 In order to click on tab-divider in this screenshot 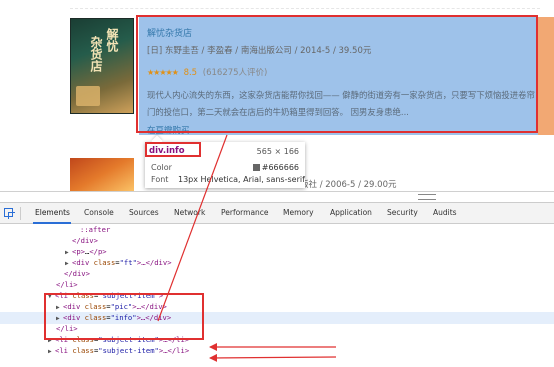, I will do `click(20, 213)`.